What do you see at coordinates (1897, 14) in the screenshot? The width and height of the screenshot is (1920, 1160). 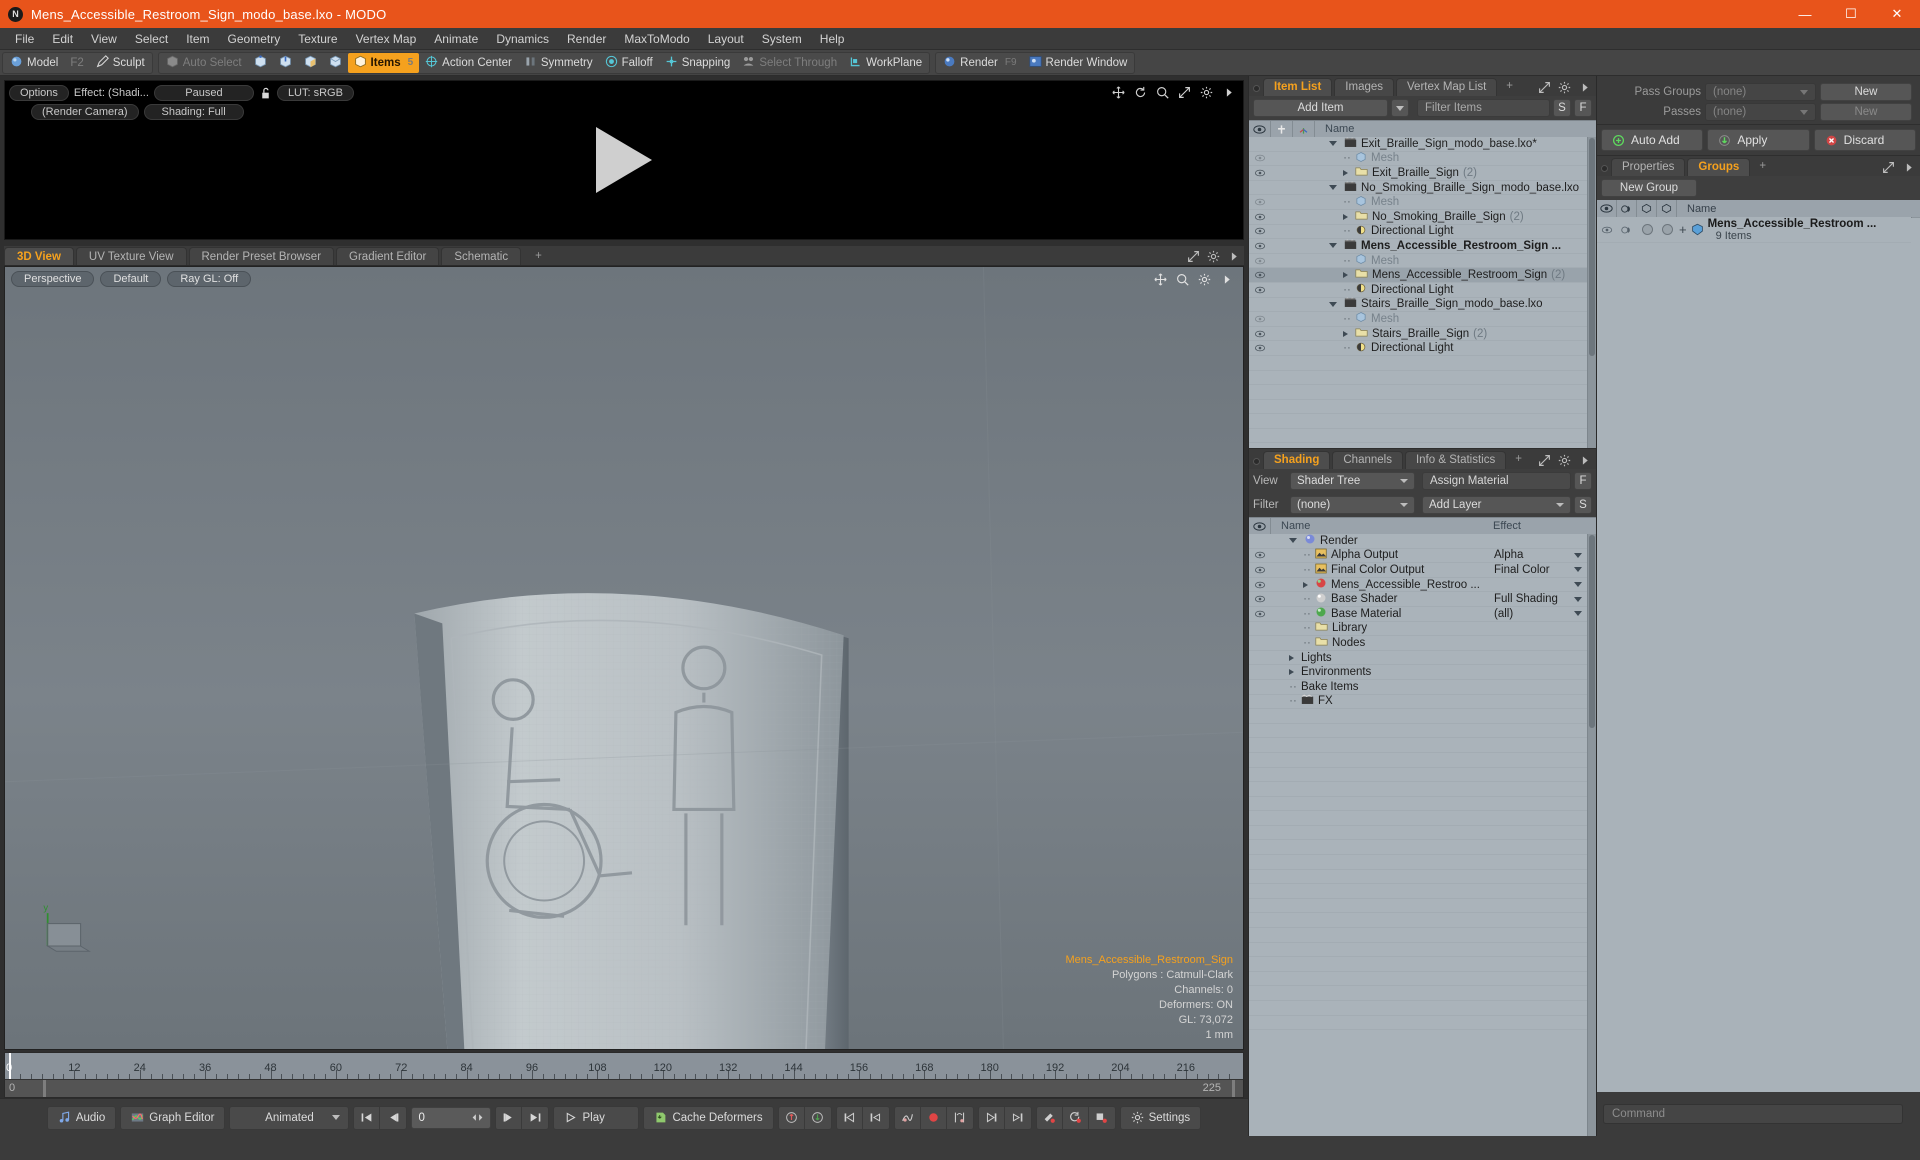 I see `close-button: ✕` at bounding box center [1897, 14].